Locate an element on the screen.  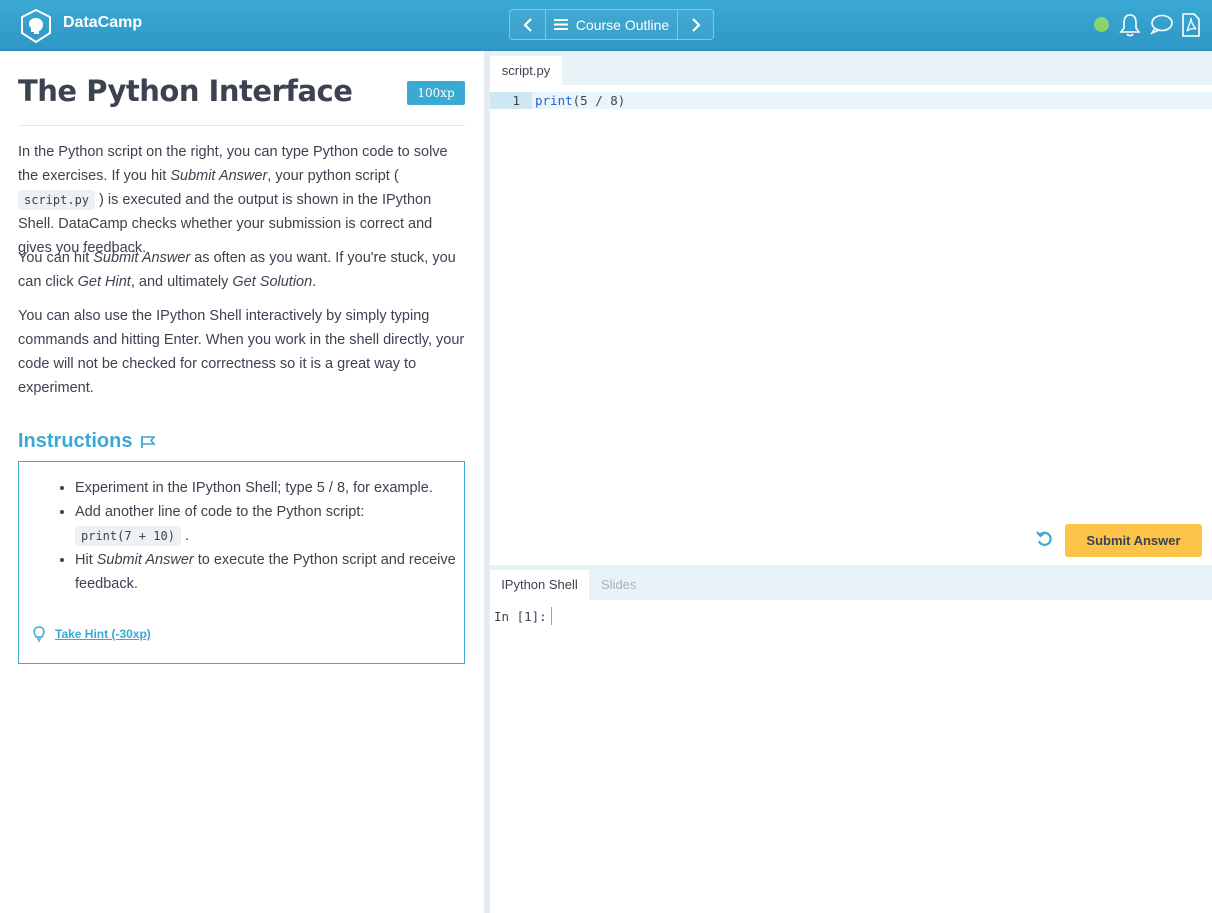
instructions-heading: Instructions is located at coordinates (87, 441).